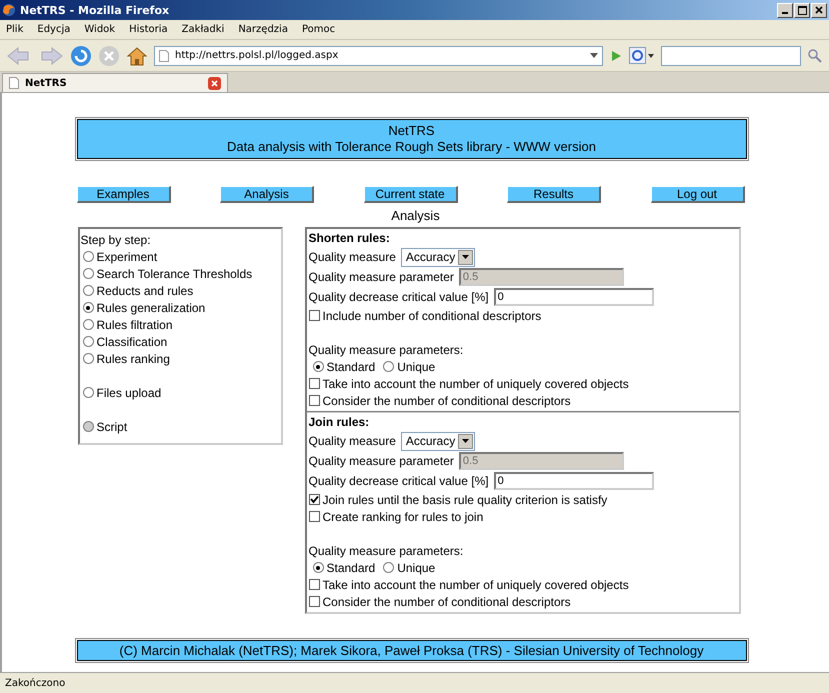 This screenshot has width=829, height=693. What do you see at coordinates (319, 29) in the screenshot?
I see `menu-item: Pomoc` at bounding box center [319, 29].